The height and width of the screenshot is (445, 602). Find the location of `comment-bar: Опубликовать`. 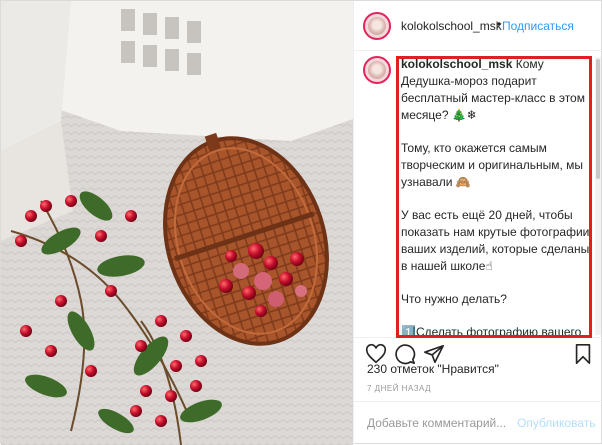

comment-bar: Опубликовать is located at coordinates (478, 423).